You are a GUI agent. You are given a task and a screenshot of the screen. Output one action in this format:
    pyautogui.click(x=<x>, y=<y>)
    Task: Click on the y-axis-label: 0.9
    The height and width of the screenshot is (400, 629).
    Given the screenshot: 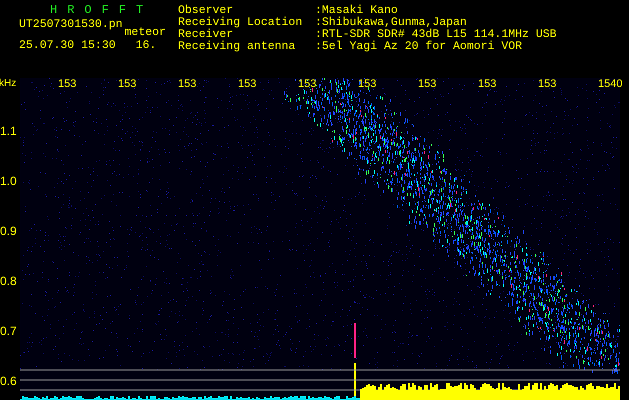 What is the action you would take?
    pyautogui.click(x=8, y=231)
    